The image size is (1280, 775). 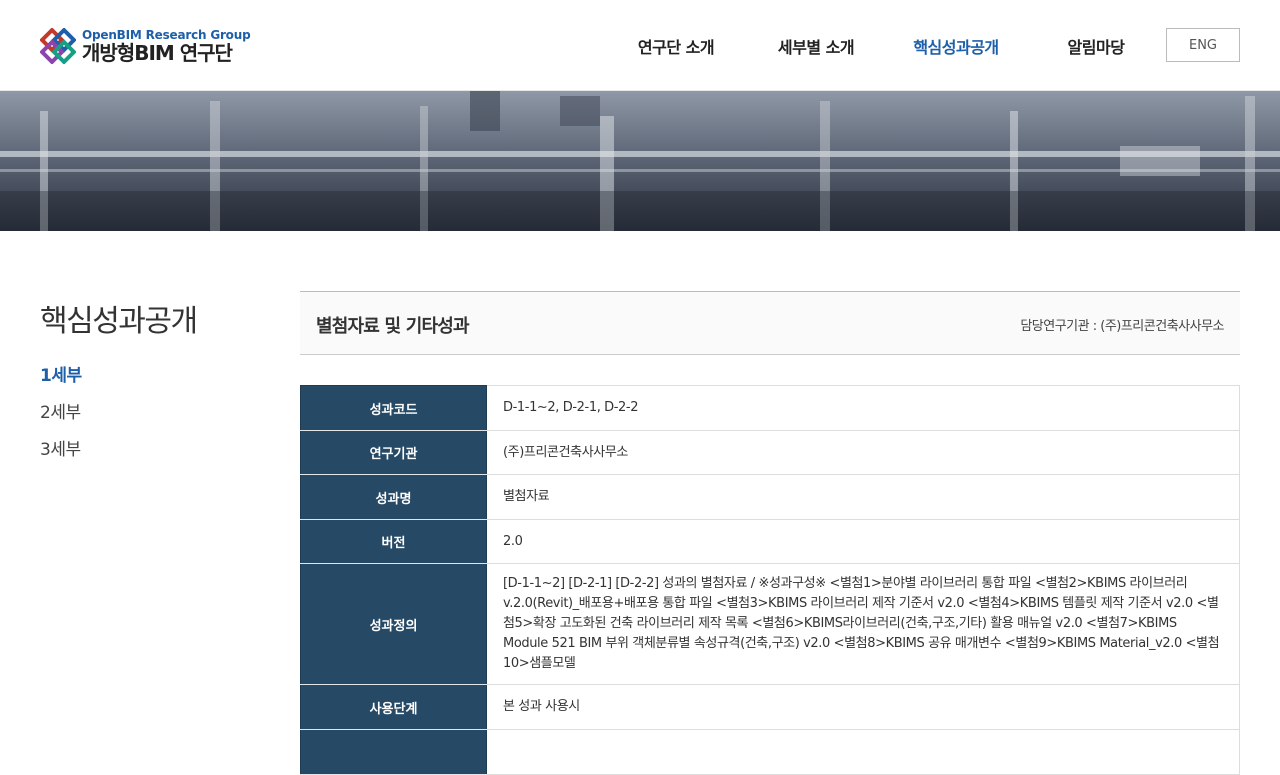 What do you see at coordinates (863, 752) in the screenshot?
I see `row-value` at bounding box center [863, 752].